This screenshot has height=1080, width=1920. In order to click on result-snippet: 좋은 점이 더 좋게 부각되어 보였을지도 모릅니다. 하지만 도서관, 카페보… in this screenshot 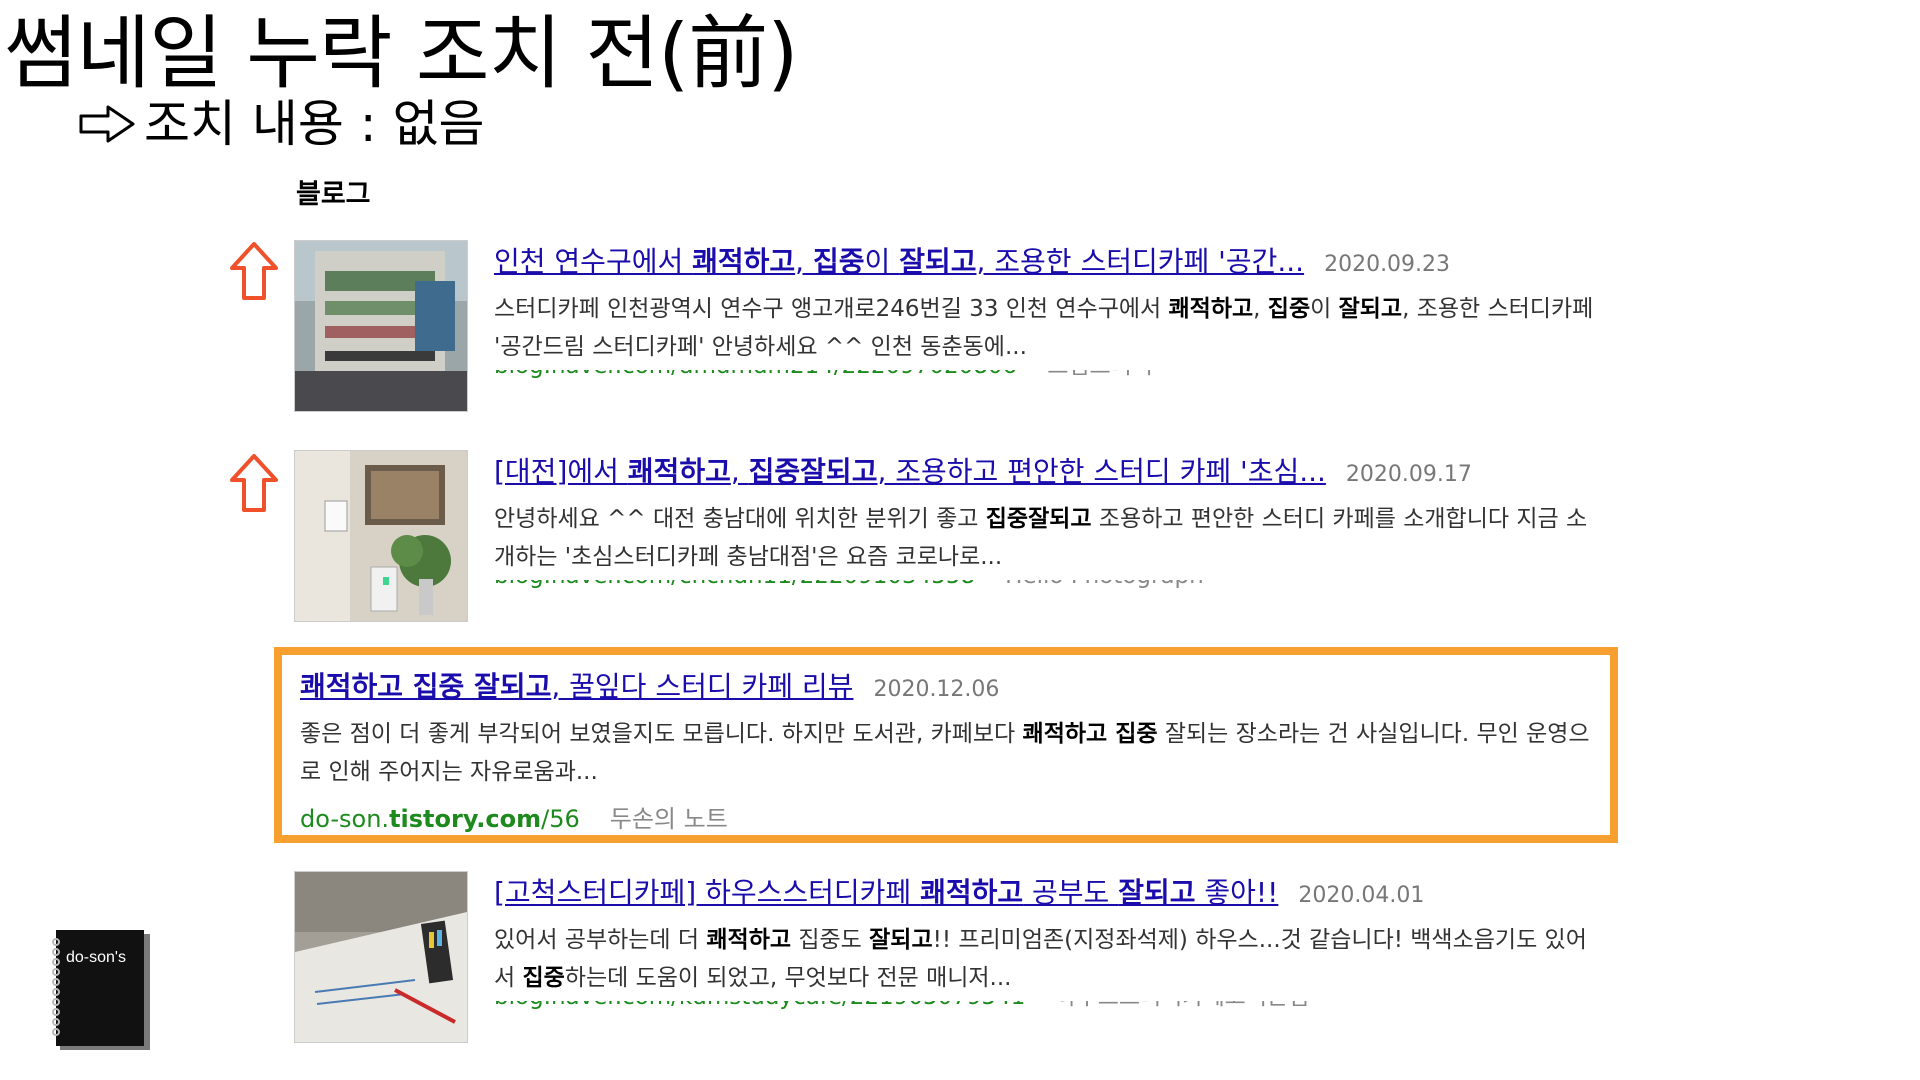, I will do `click(950, 753)`.